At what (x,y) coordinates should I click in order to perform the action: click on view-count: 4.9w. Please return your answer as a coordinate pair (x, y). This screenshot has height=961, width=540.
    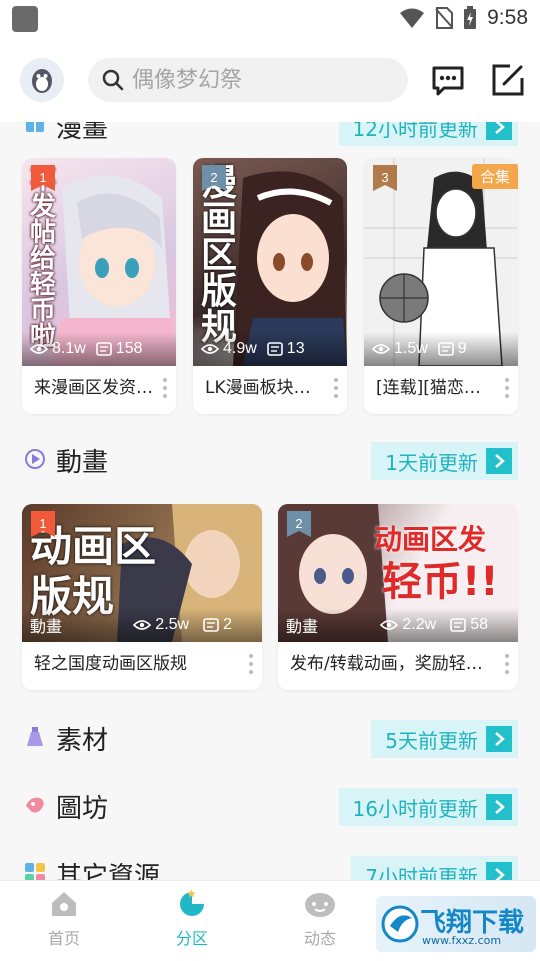
    Looking at the image, I should click on (240, 348).